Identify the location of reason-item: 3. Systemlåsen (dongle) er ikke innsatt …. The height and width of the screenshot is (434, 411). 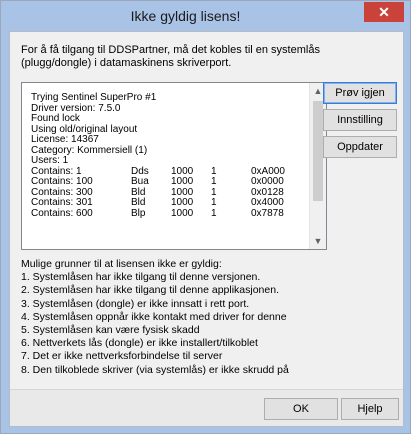
(135, 303).